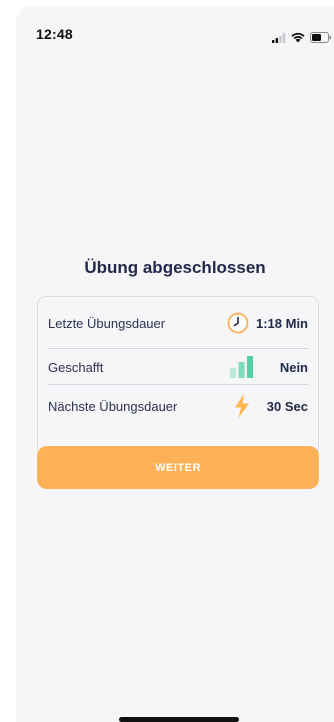 This screenshot has width=334, height=722. I want to click on stat-row-next-duration: Nächste Übungsdauer 30 Sec, so click(178, 406).